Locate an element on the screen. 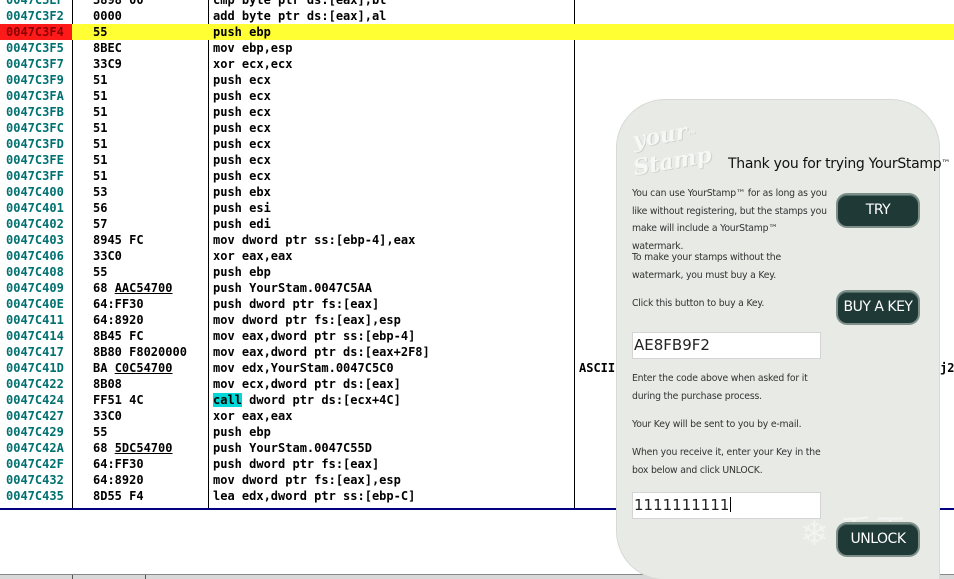 The image size is (954, 579). hex-cell: 64:8920 is located at coordinates (118, 480).